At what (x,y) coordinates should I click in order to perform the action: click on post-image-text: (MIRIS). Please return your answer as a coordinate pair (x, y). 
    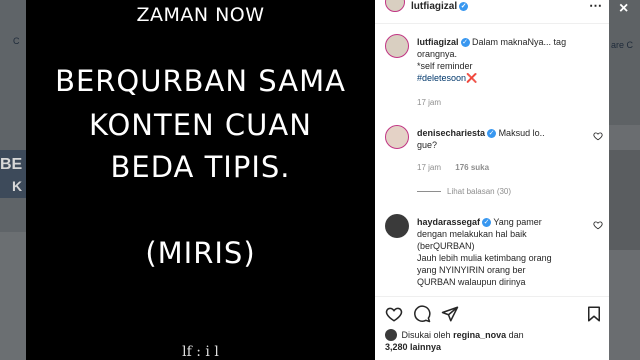
    Looking at the image, I should click on (200, 253).